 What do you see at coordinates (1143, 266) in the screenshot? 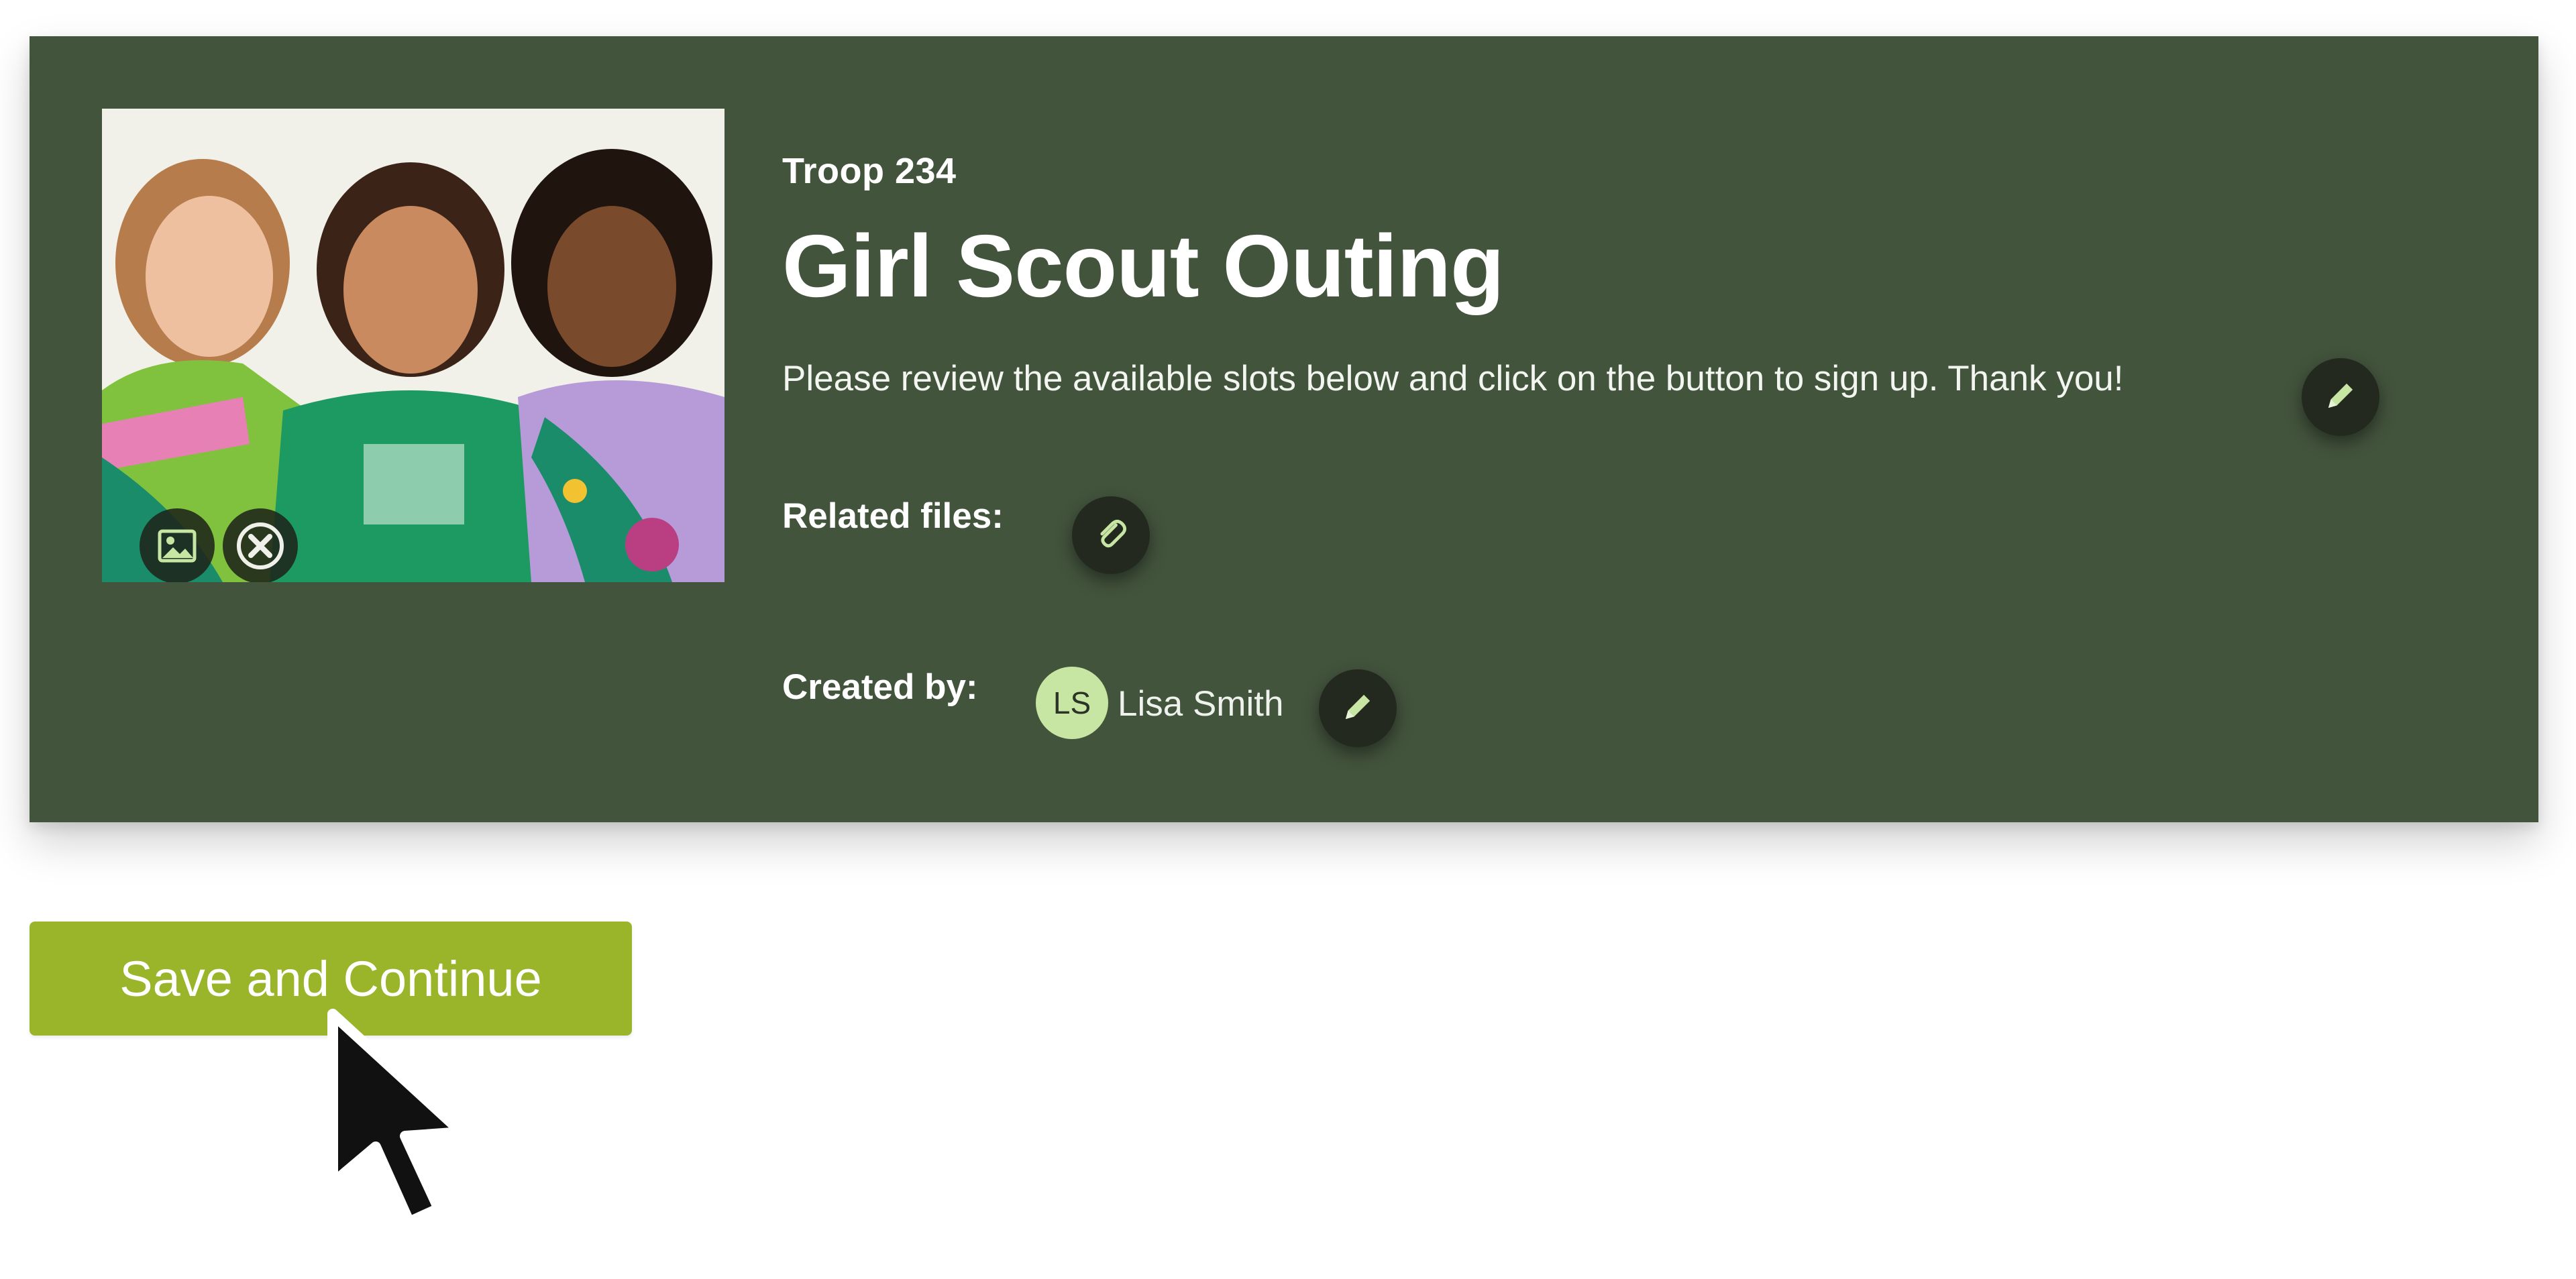
I see `event-title: Girl Scout Outing` at bounding box center [1143, 266].